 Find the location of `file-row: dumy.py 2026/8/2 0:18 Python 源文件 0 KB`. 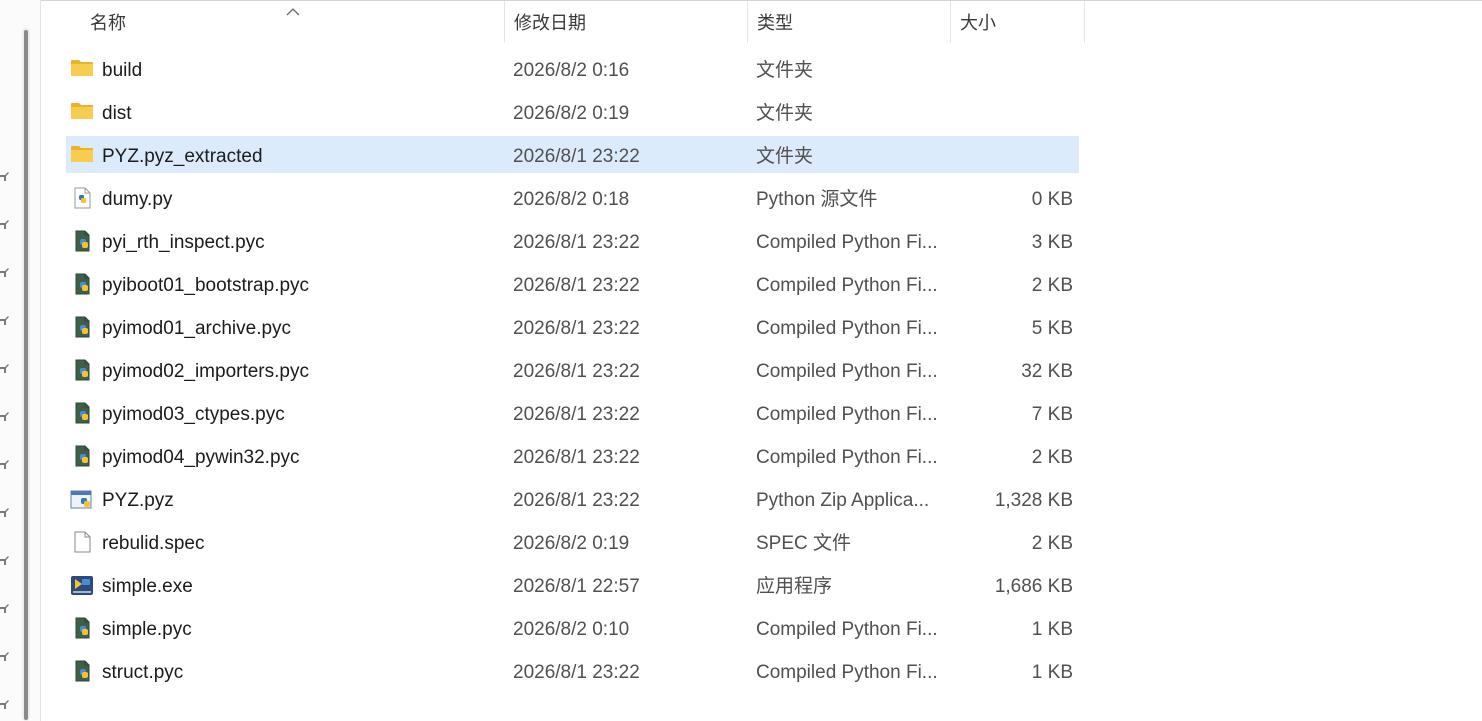

file-row: dumy.py 2026/8/2 0:18 Python 源文件 0 KB is located at coordinates (572, 197).